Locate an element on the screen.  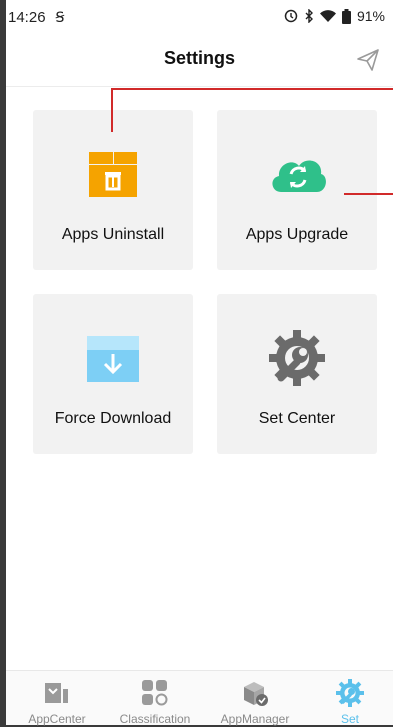
annotation-line-right is located at coordinates (368, 194).